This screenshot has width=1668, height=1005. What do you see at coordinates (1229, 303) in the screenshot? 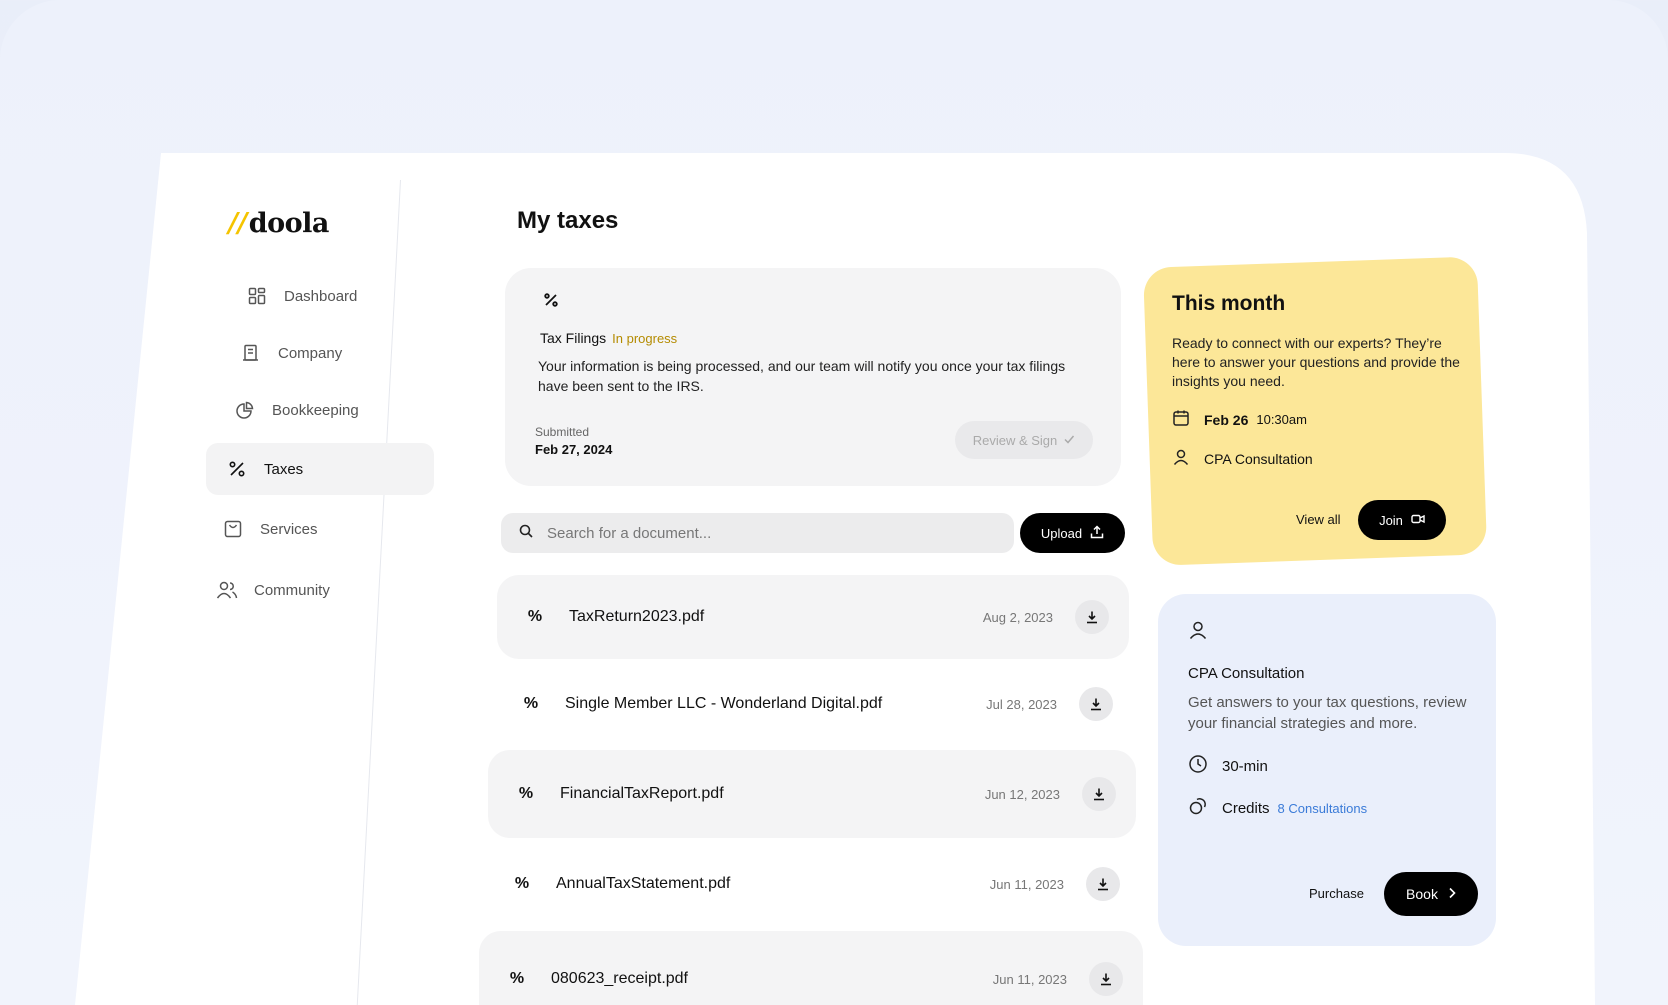
I see `this-month-title: This month` at bounding box center [1229, 303].